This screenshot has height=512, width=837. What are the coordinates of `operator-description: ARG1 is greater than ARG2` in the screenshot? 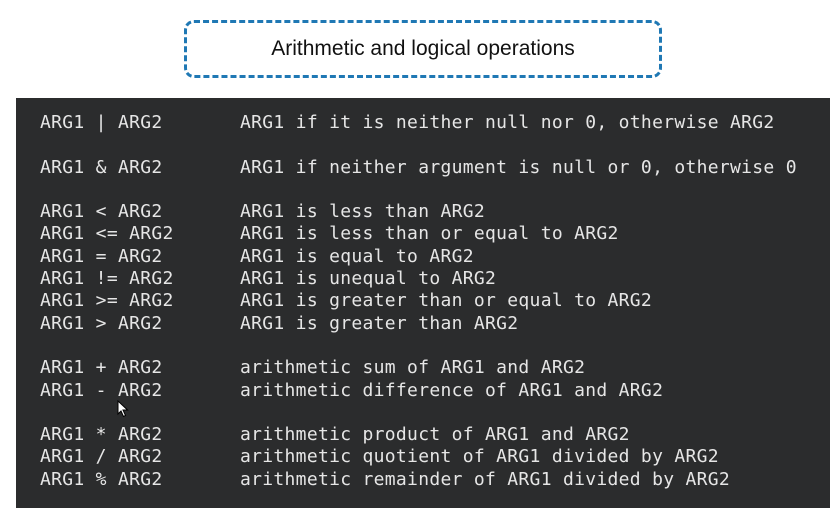 It's located at (379, 323).